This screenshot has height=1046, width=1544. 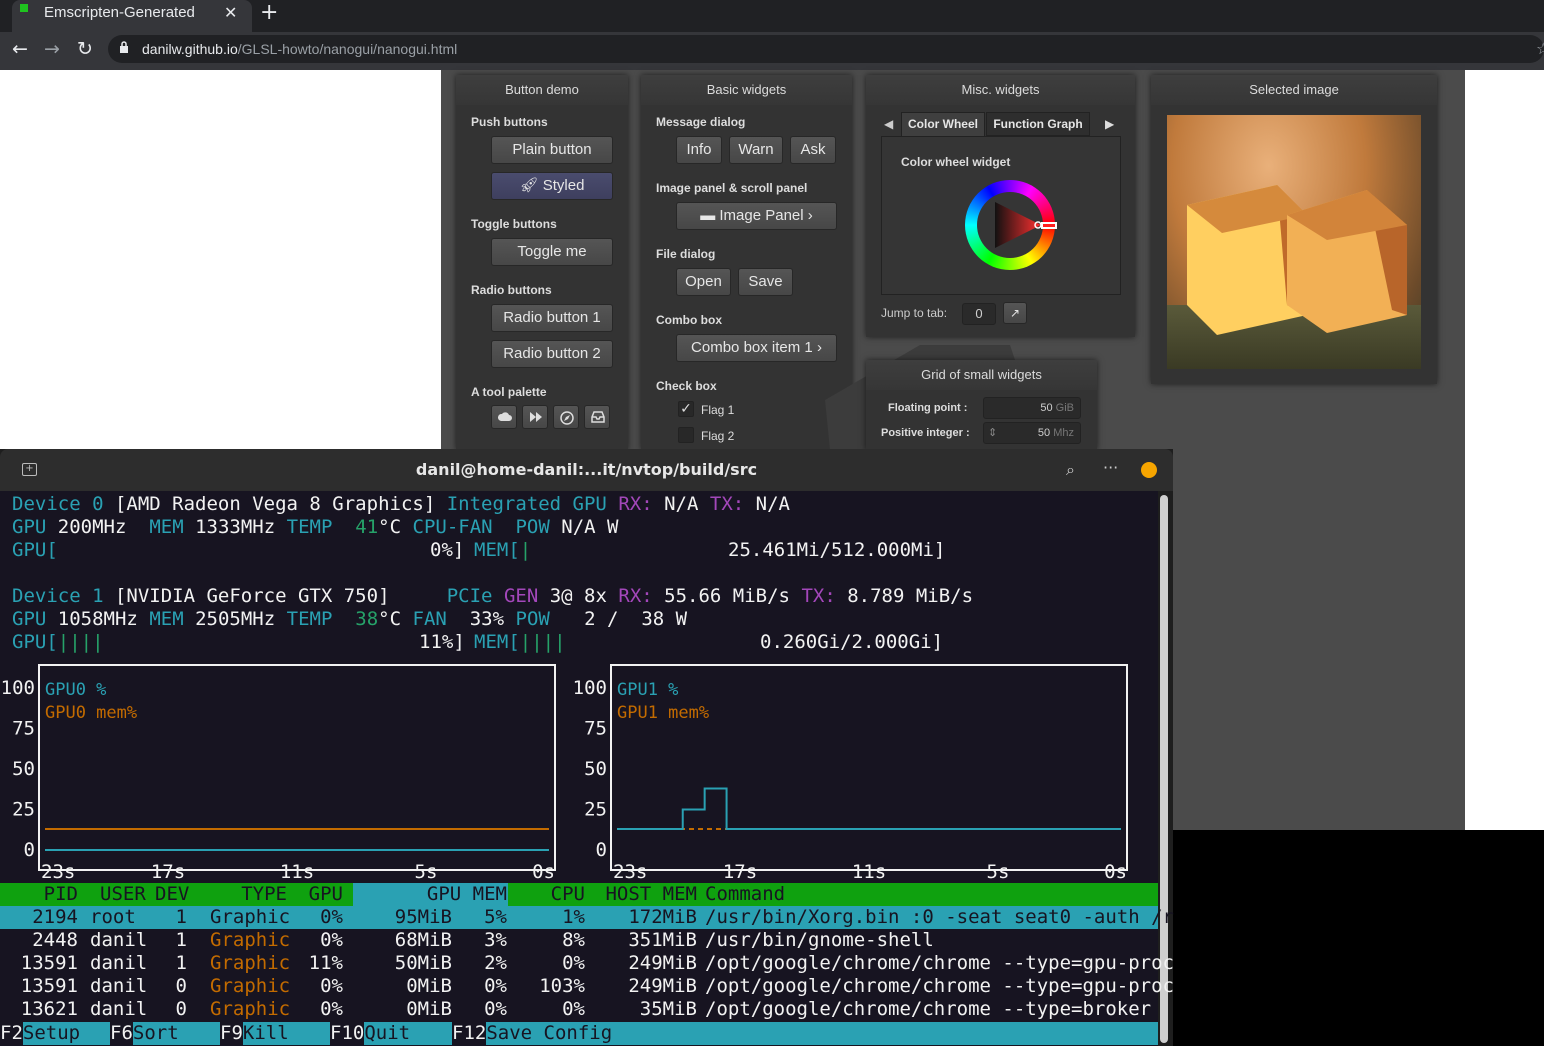 I want to click on message-dialog-label: Message dialog, so click(x=701, y=122).